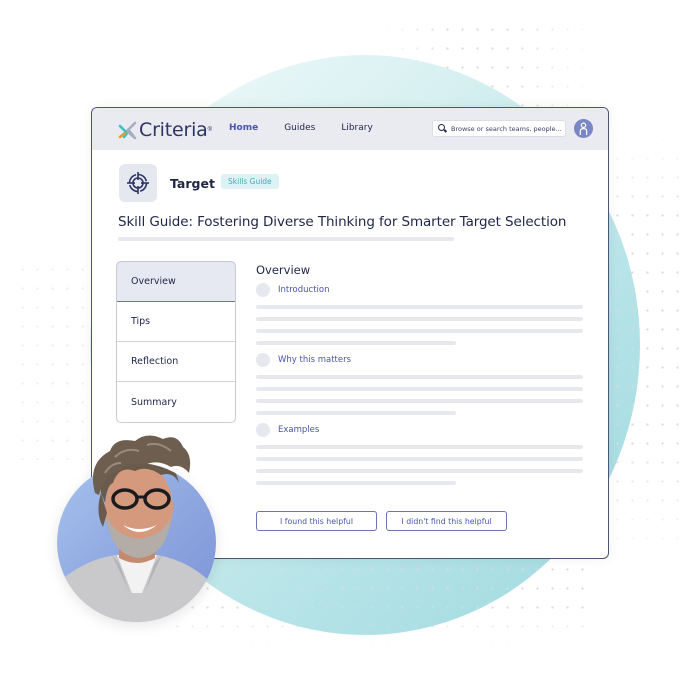 Image resolution: width=700 pixels, height=700 pixels. What do you see at coordinates (303, 290) in the screenshot?
I see `subsection-title: Introduction` at bounding box center [303, 290].